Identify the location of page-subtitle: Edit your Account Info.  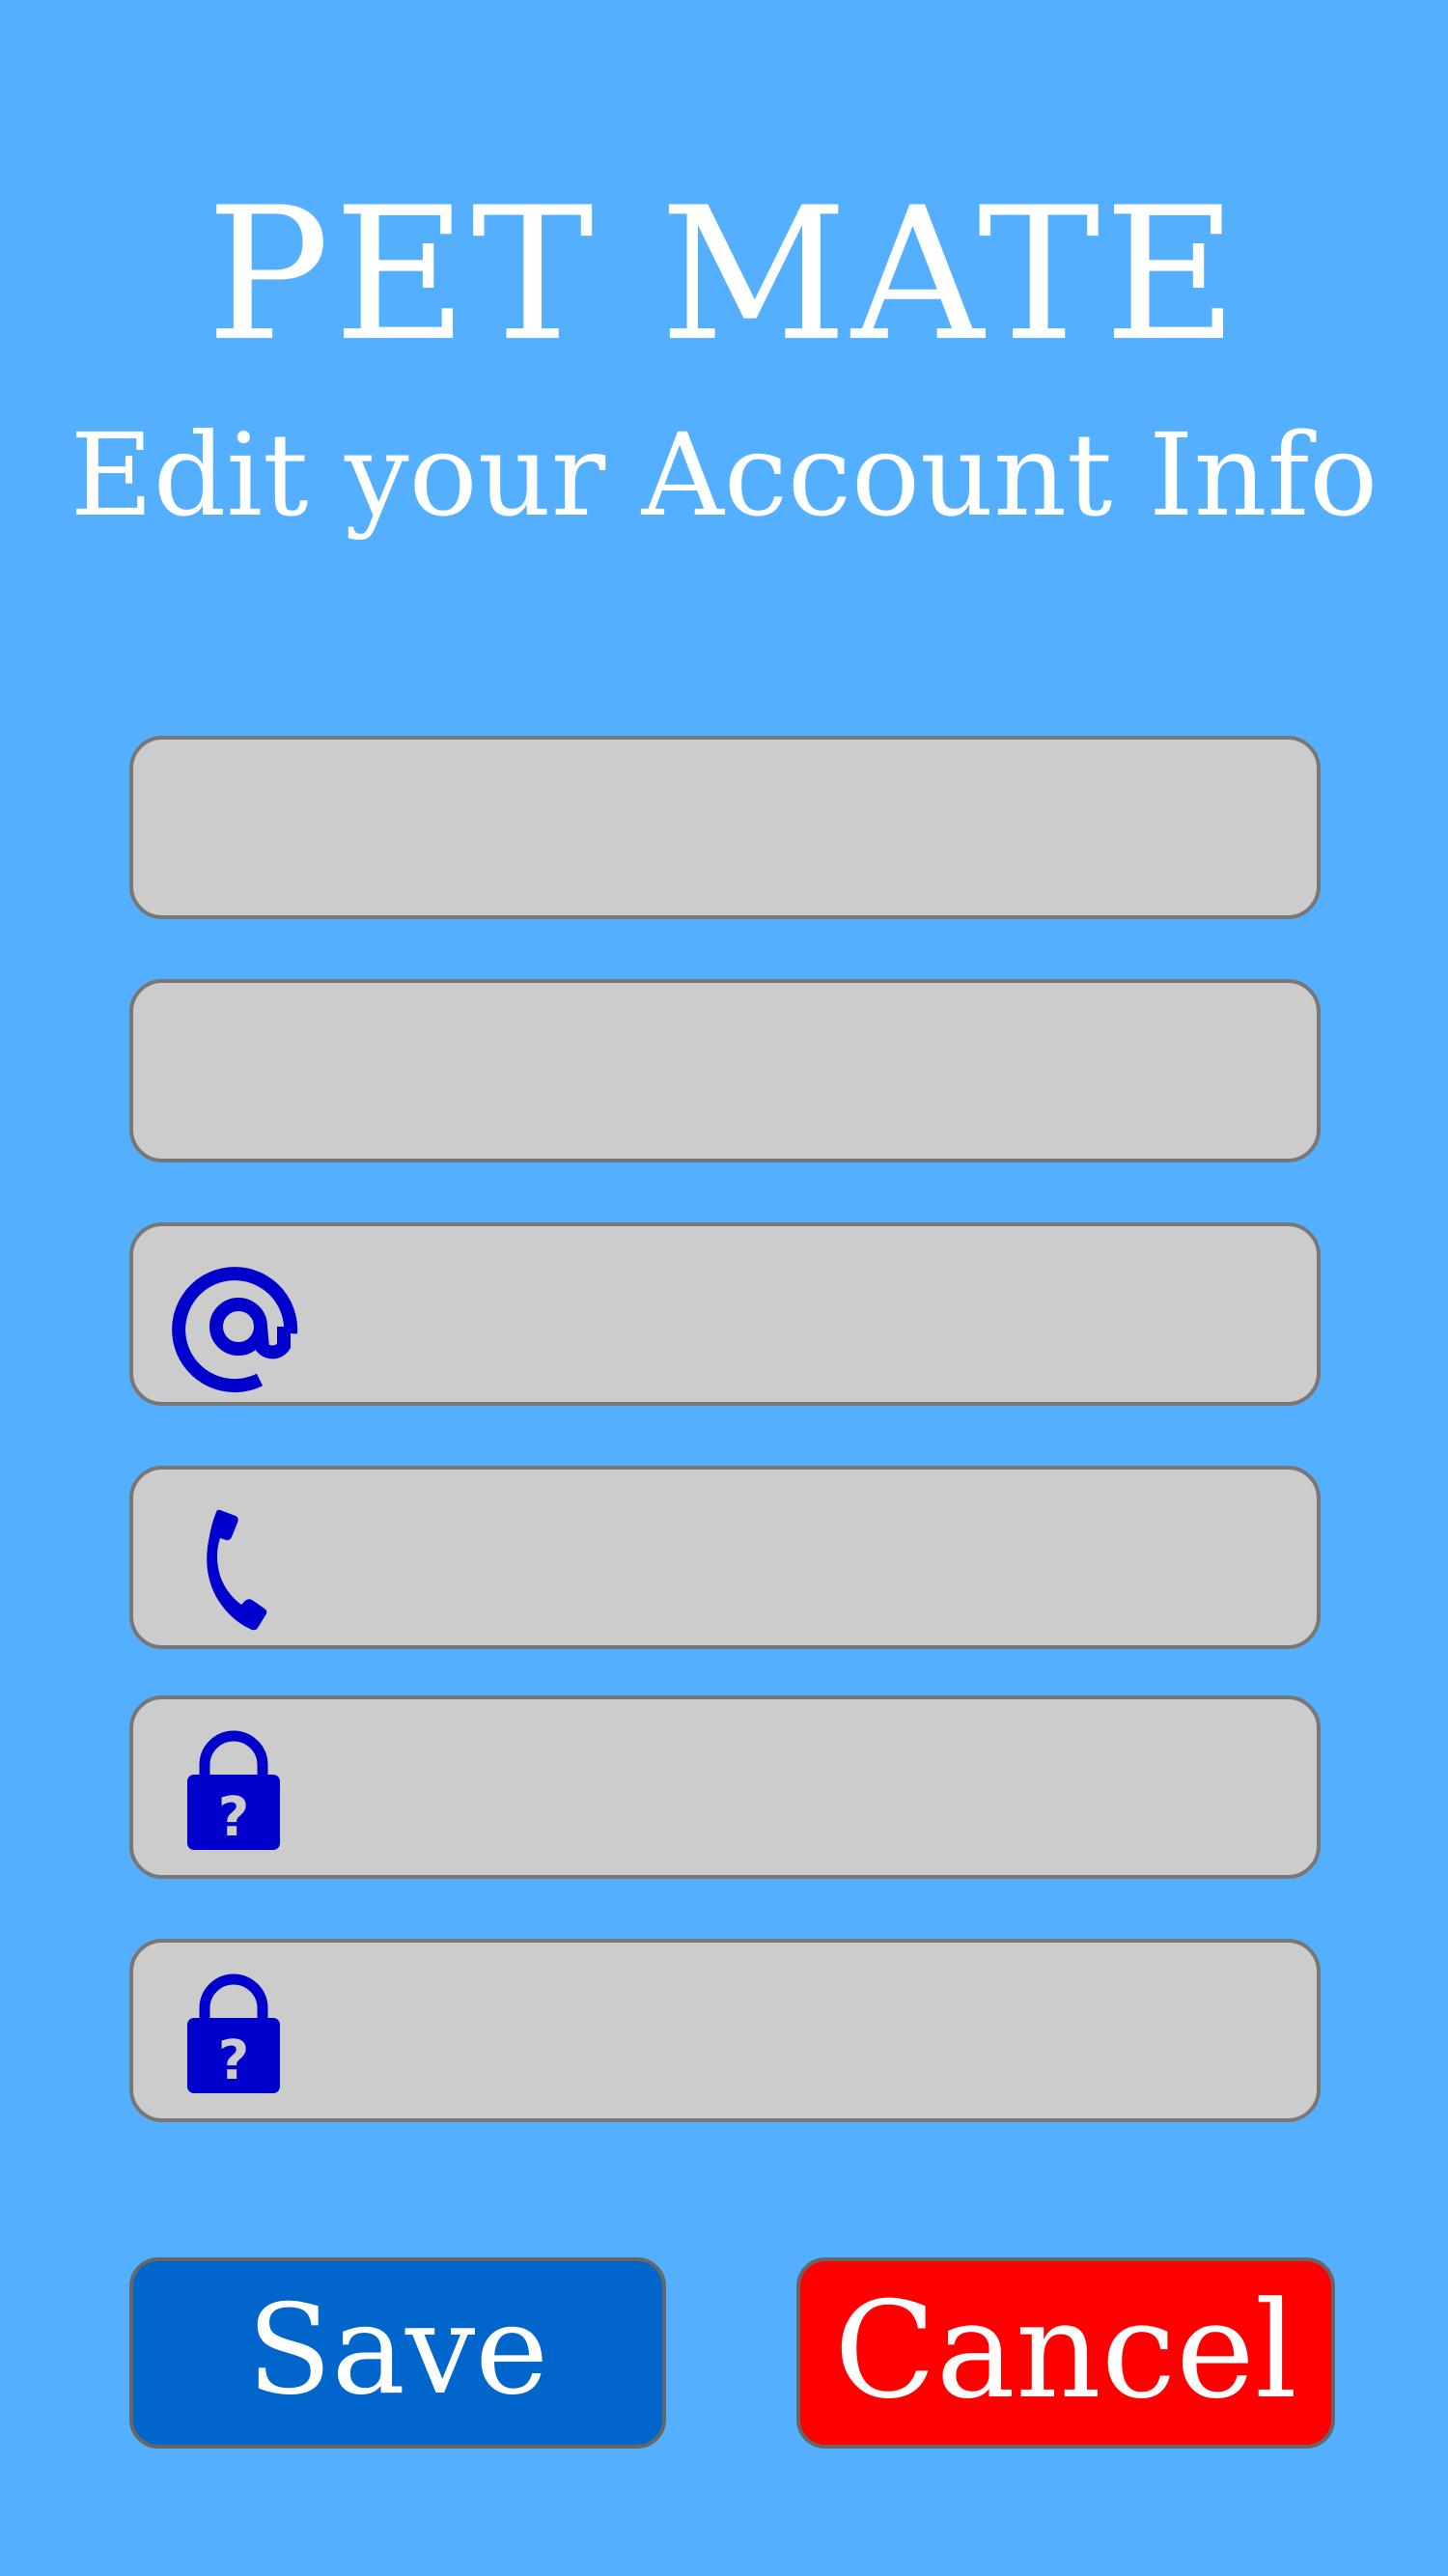
(724, 475).